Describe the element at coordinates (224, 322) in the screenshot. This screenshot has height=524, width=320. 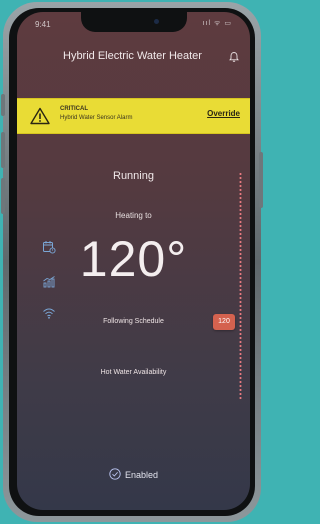
I see `setpoint-badge: 120` at that location.